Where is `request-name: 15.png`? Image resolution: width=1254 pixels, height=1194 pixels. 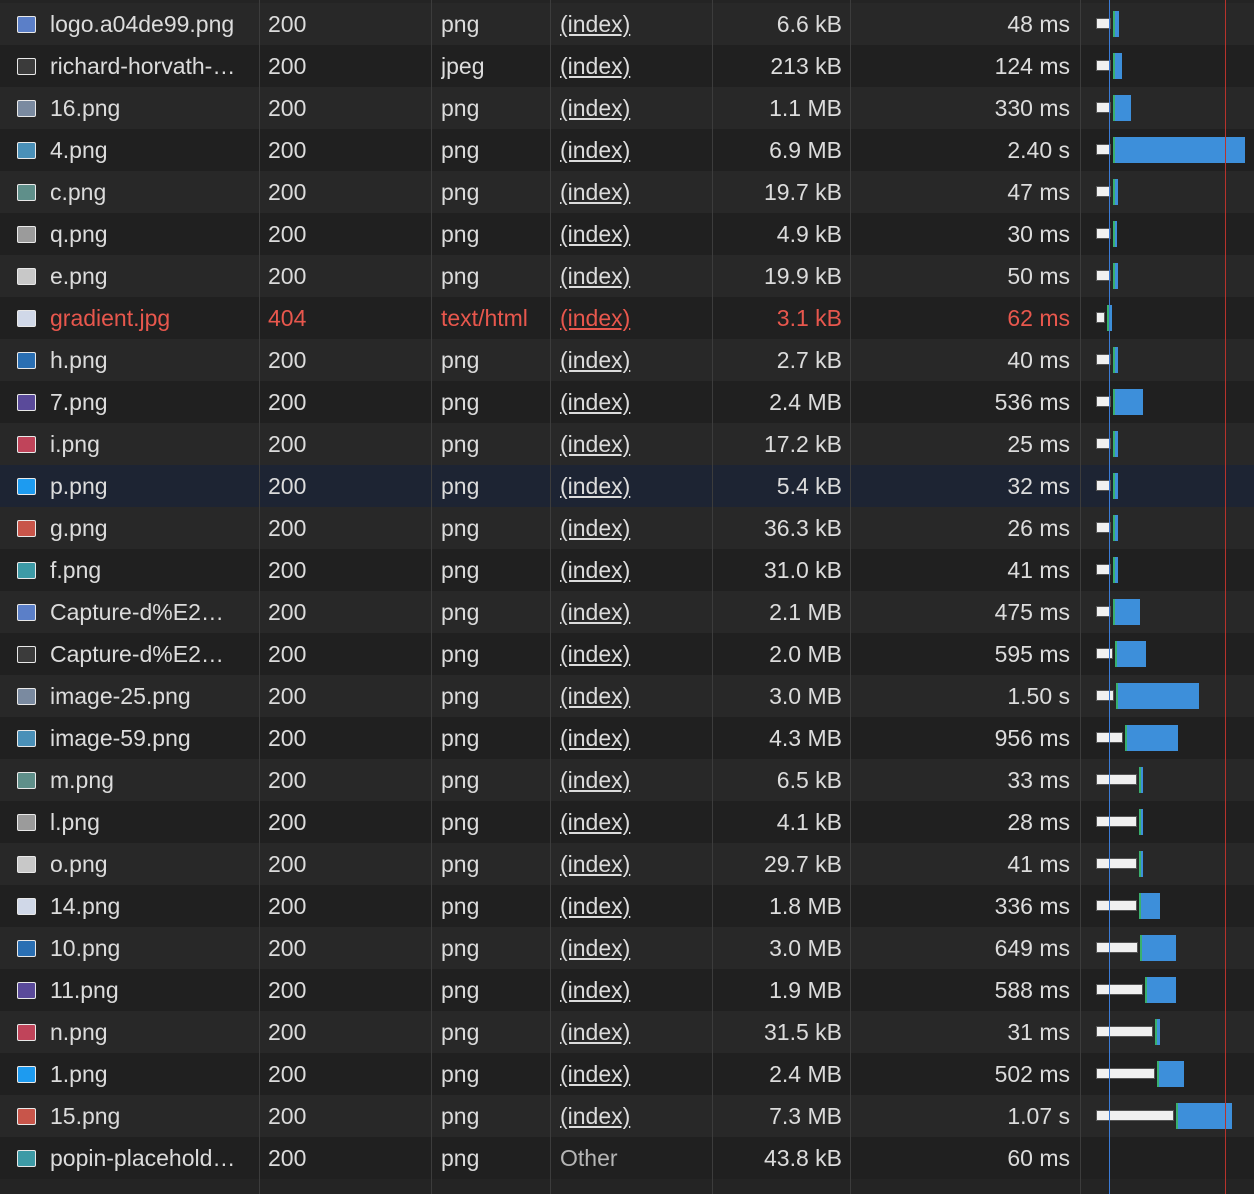
request-name: 15.png is located at coordinates (85, 1116).